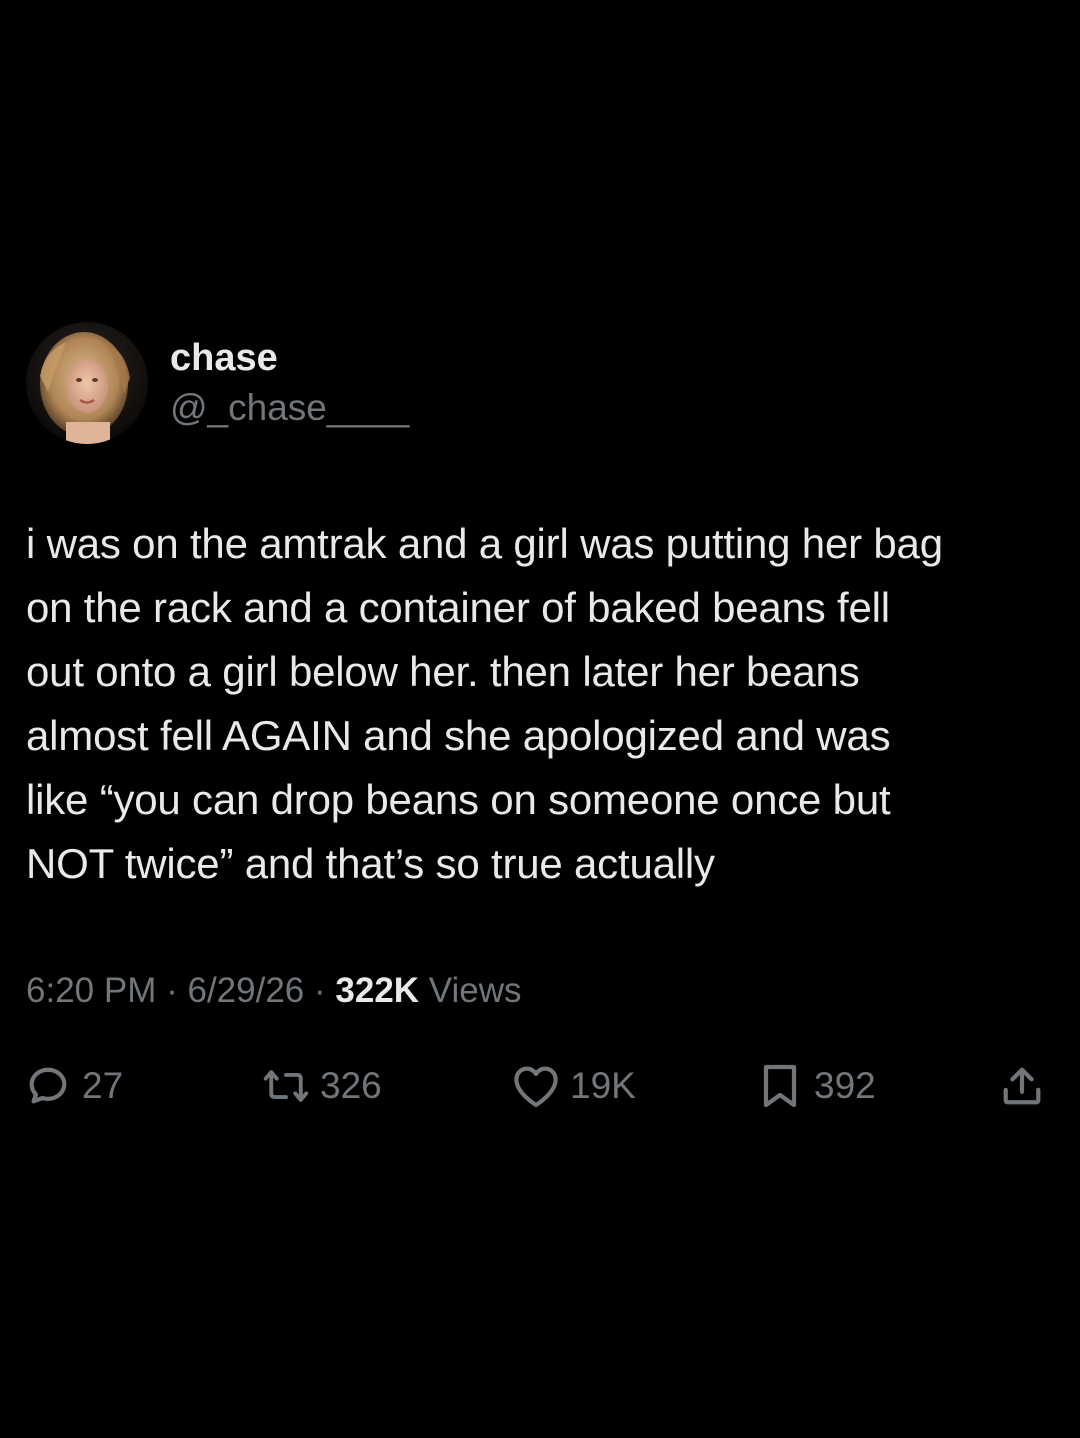 Image resolution: width=1080 pixels, height=1438 pixels. What do you see at coordinates (289, 408) in the screenshot?
I see `handle: @_chase____` at bounding box center [289, 408].